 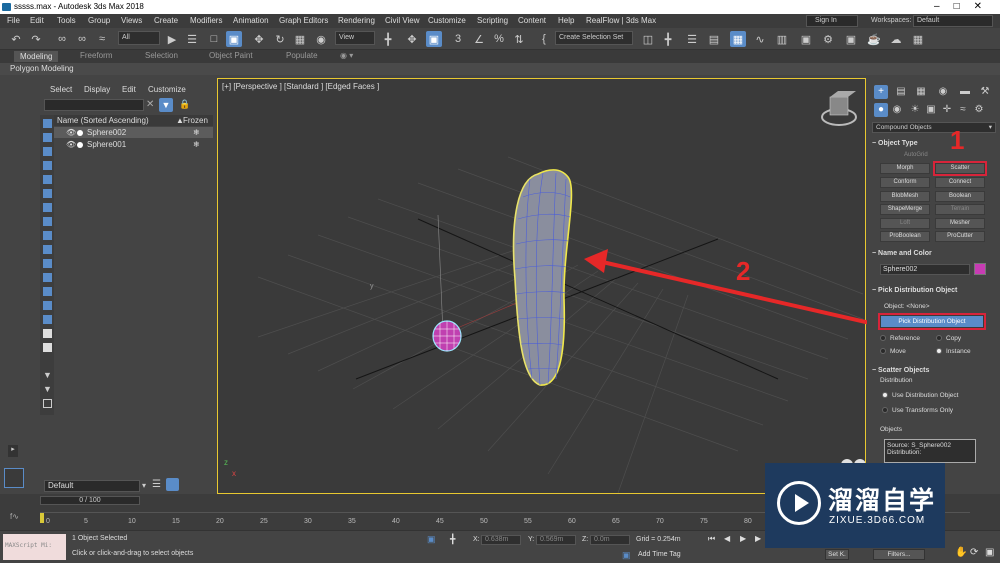 What do you see at coordinates (916, 155) in the screenshot?
I see `autogrid-checkbox: AutoGrid` at bounding box center [916, 155].